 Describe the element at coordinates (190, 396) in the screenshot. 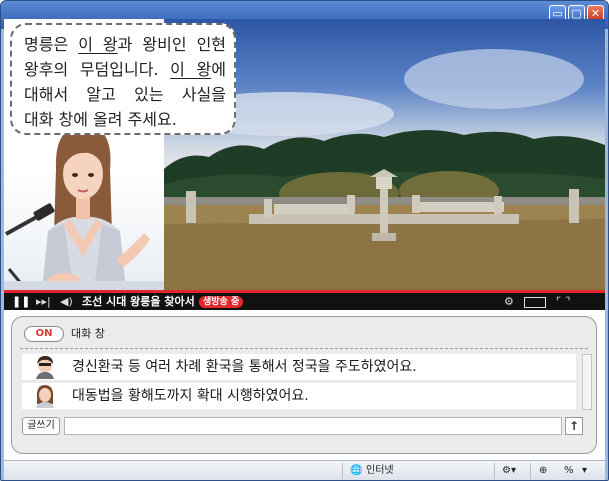

I see `chat-message-text: 대동법을 황해도까지 확대 시행하였어요.` at that location.